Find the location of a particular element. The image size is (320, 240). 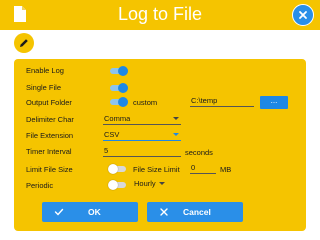

file-extension-label: File Extension is located at coordinates (50, 135).